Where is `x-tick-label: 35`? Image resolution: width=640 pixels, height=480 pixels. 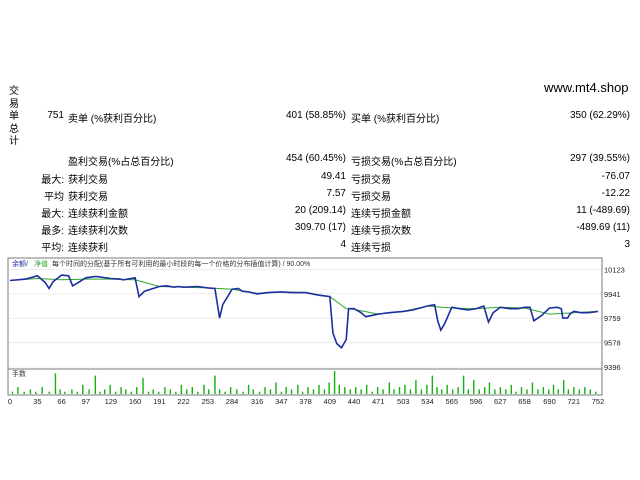 x-tick-label: 35 is located at coordinates (37, 401).